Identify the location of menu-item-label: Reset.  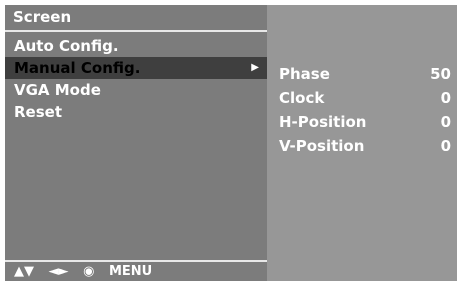
(38, 112).